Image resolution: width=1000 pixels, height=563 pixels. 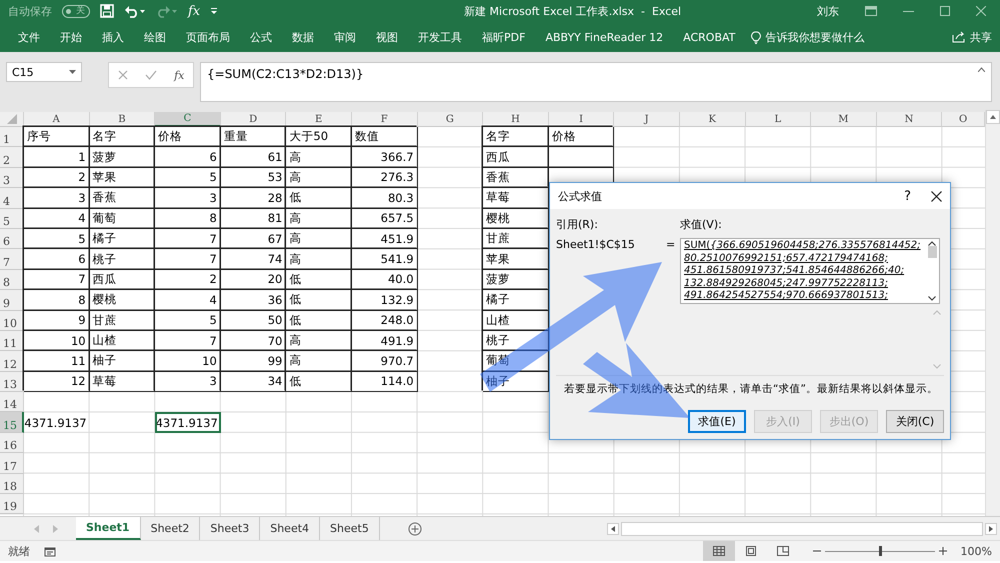 I want to click on column-header: F, so click(x=385, y=119).